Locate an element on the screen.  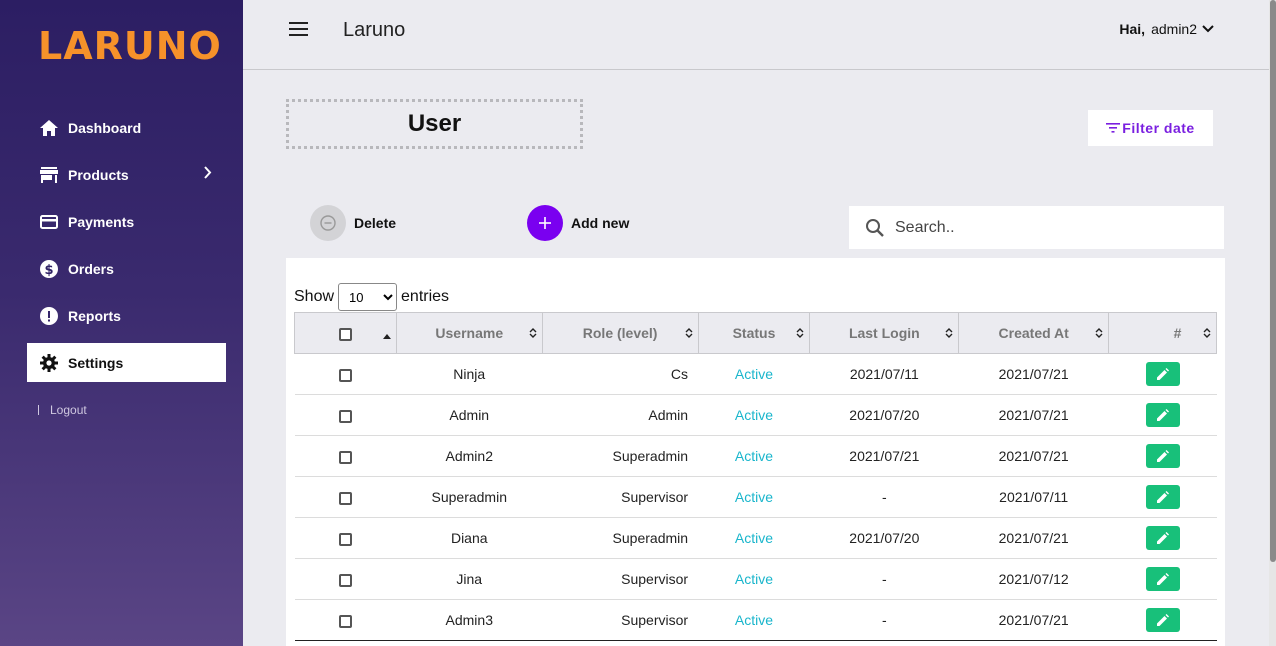
column-header-role: Role (level) is located at coordinates (620, 333).